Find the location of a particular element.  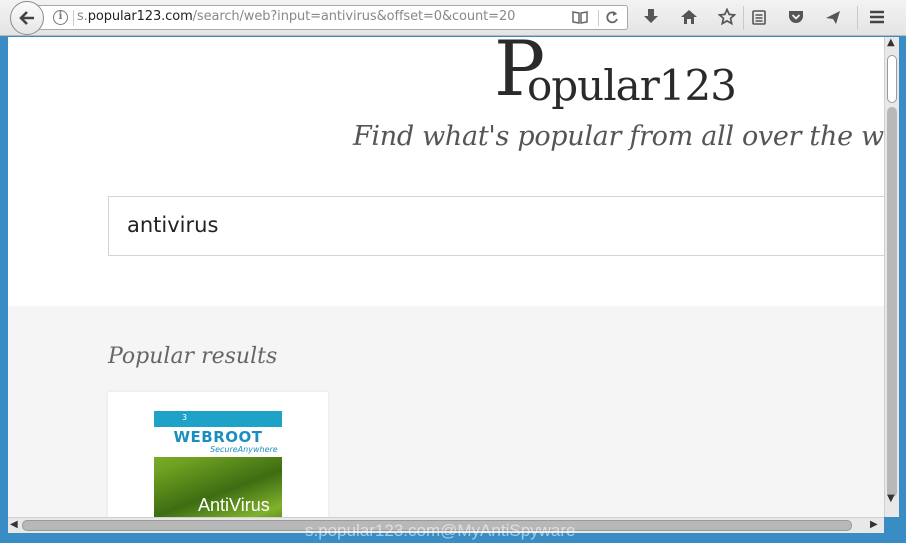

send-tab-icon is located at coordinates (833, 17).